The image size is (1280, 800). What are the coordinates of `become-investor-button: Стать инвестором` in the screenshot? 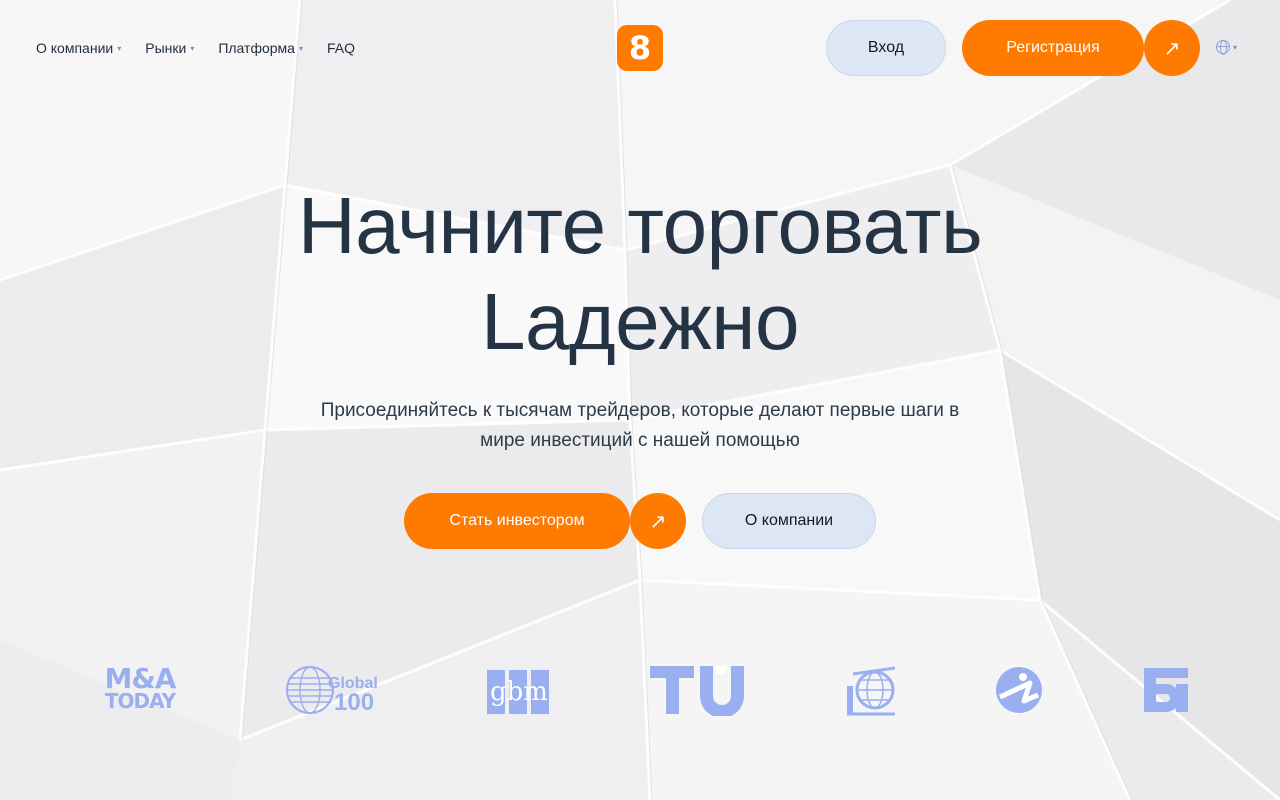 It's located at (517, 521).